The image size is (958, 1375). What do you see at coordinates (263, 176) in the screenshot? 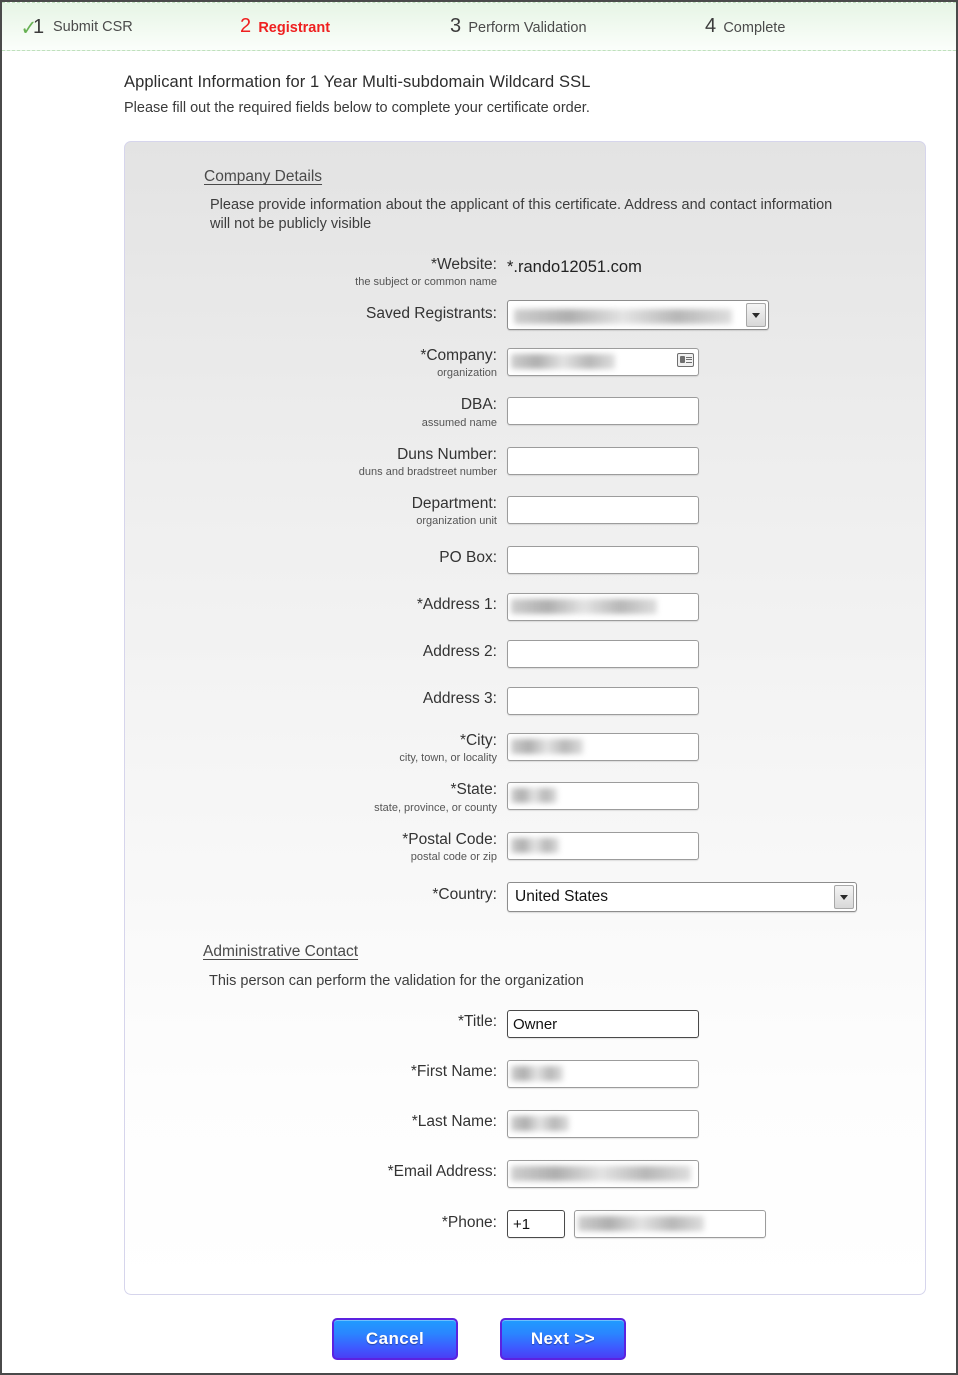
I see `company-details-heading: Company Details` at bounding box center [263, 176].